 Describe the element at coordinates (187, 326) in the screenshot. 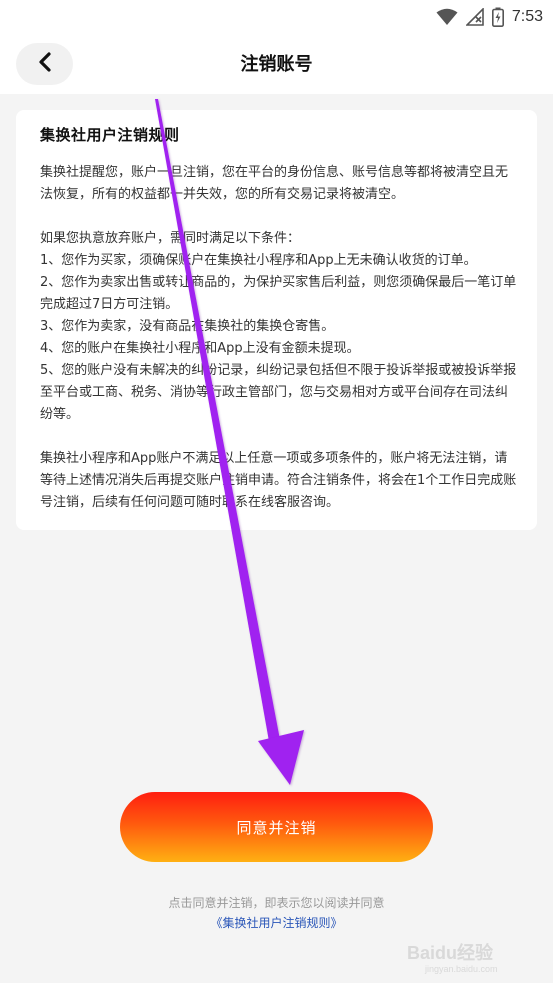

I see `rules-condition: 3、您作为卖家，没有商品在集换社的集换仓寄售。` at that location.